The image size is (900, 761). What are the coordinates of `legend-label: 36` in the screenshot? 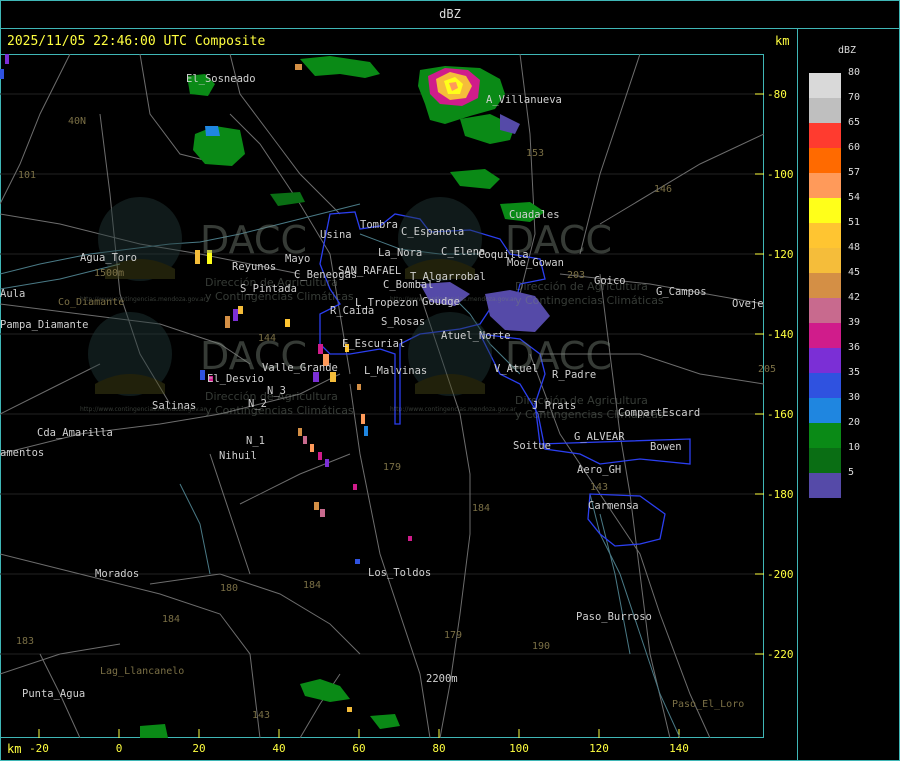 It's located at (854, 347).